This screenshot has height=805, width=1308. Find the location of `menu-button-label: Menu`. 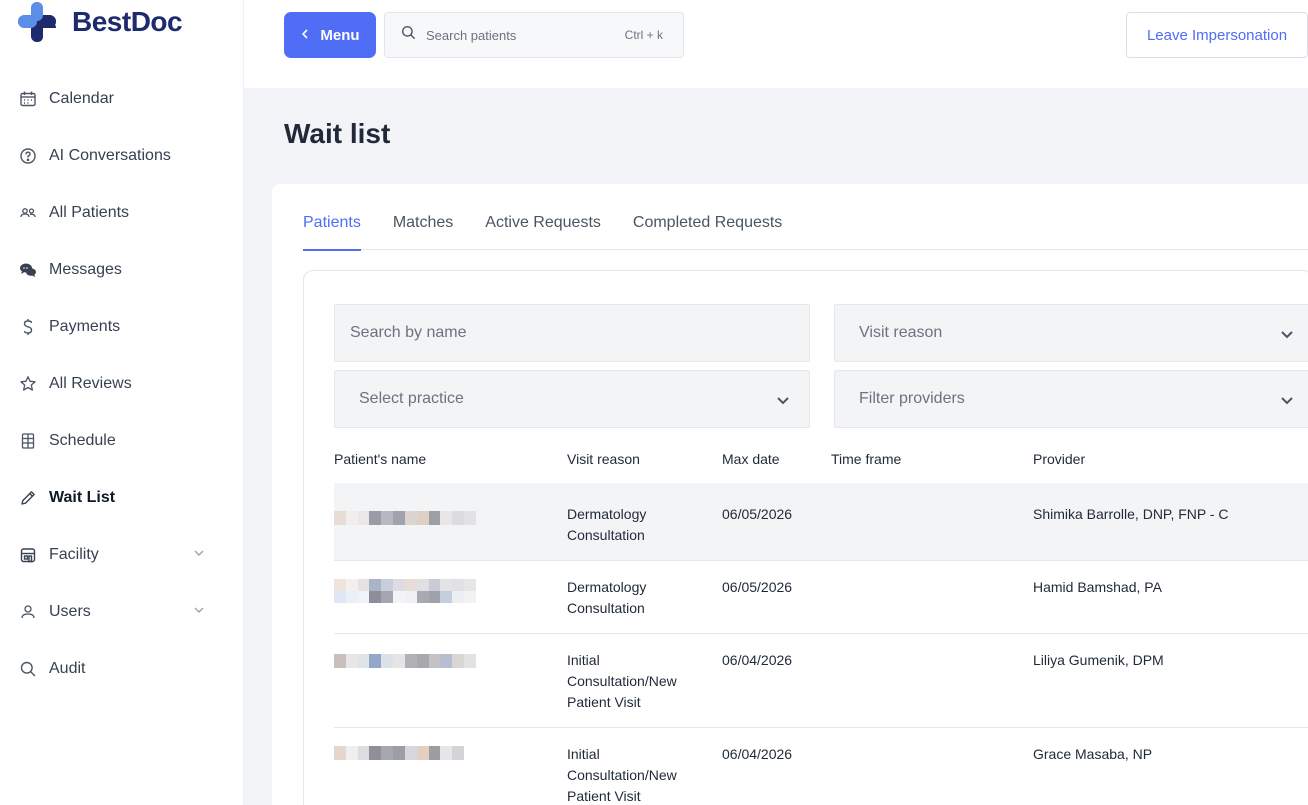

menu-button-label: Menu is located at coordinates (340, 35).